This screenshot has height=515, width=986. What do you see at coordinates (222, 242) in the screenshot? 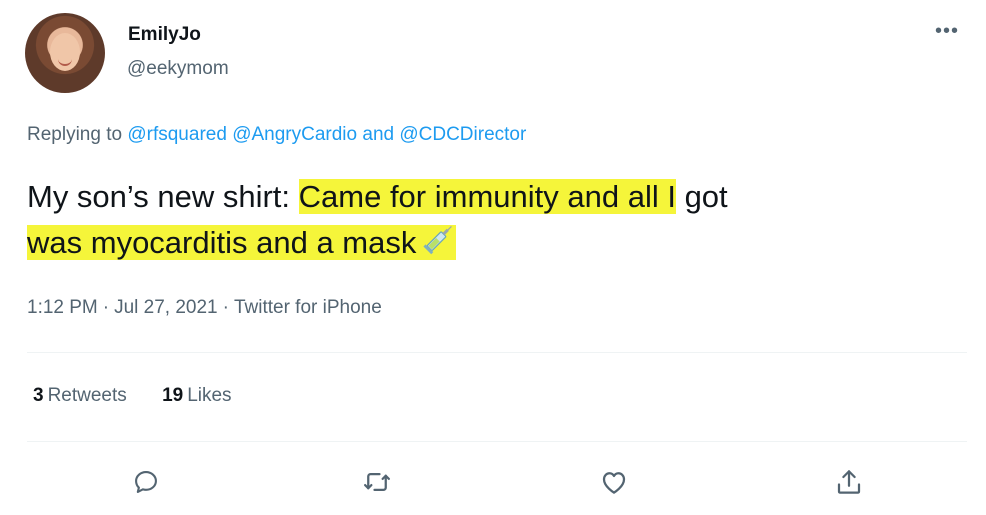
I see `tweet-highlight-2-text: was myocarditis and a mask` at bounding box center [222, 242].